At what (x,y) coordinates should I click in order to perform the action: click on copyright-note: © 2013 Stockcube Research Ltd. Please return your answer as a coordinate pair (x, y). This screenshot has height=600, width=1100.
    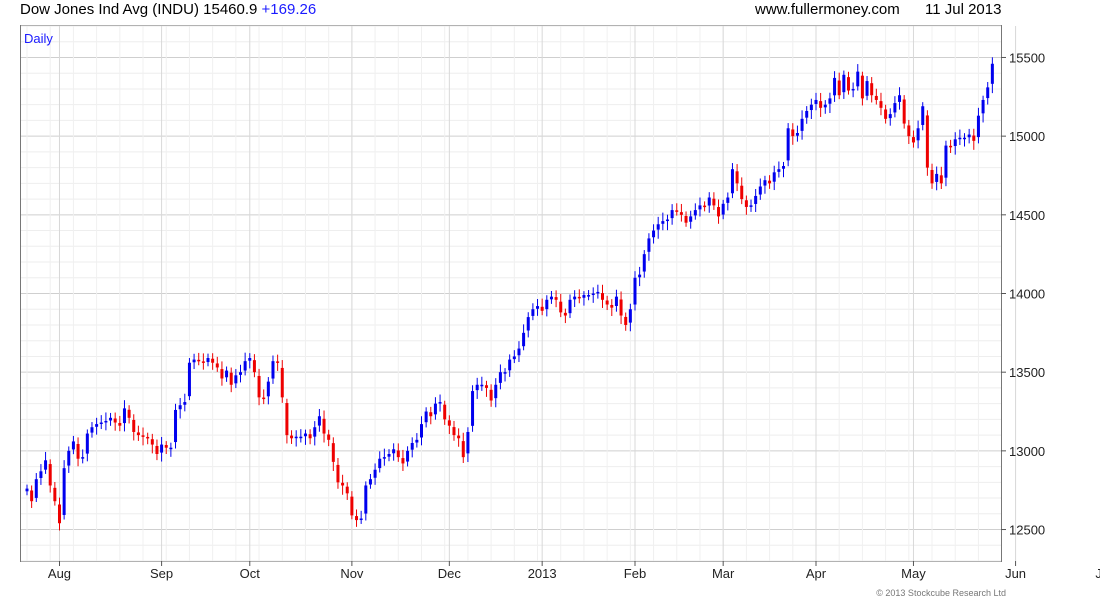
    Looking at the image, I should click on (941, 593).